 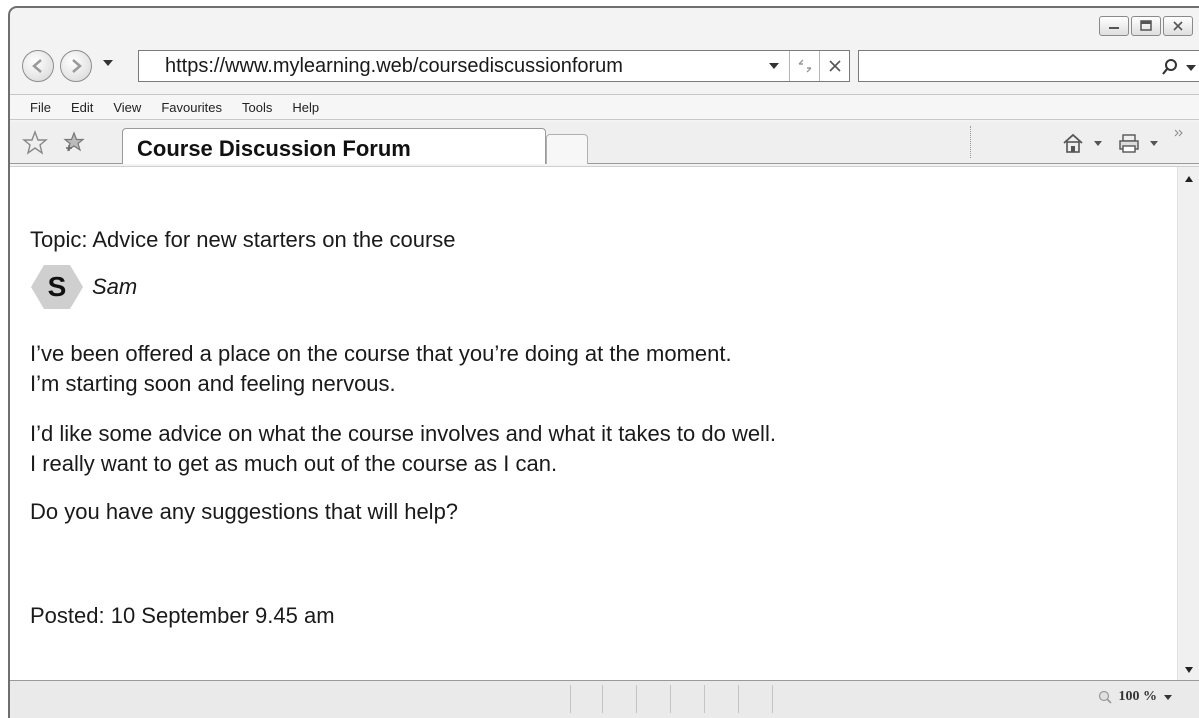 What do you see at coordinates (182, 615) in the screenshot?
I see `post-timestamp: Posted: 10 September 9.45 am` at bounding box center [182, 615].